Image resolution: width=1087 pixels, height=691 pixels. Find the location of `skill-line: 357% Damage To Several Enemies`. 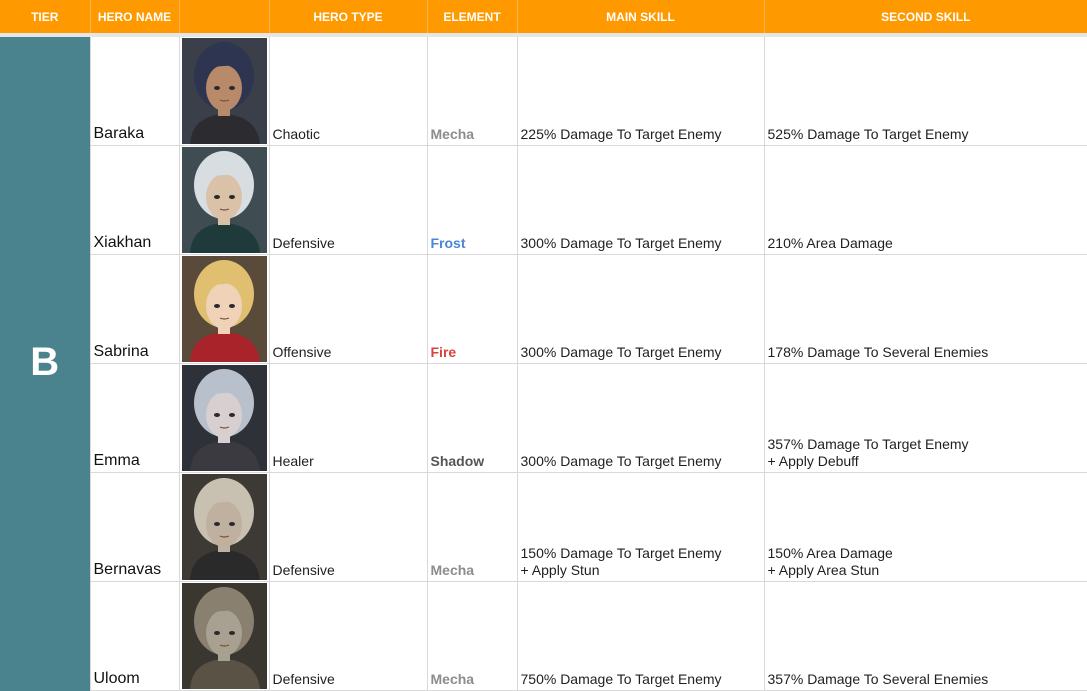

skill-line: 357% Damage To Several Enemies is located at coordinates (878, 679).